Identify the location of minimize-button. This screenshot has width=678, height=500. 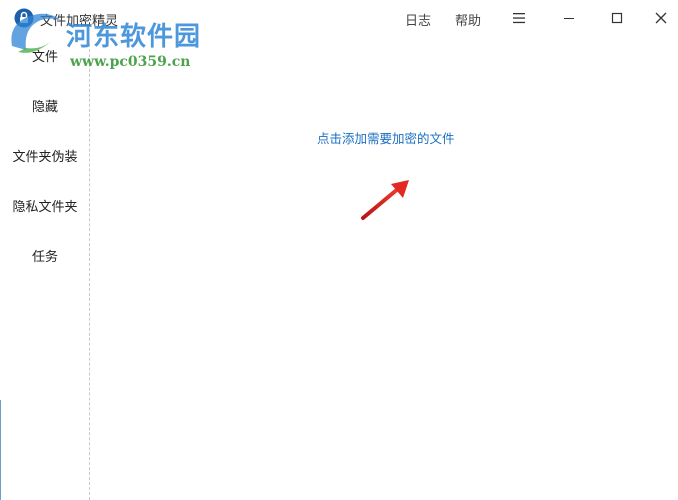
(569, 18).